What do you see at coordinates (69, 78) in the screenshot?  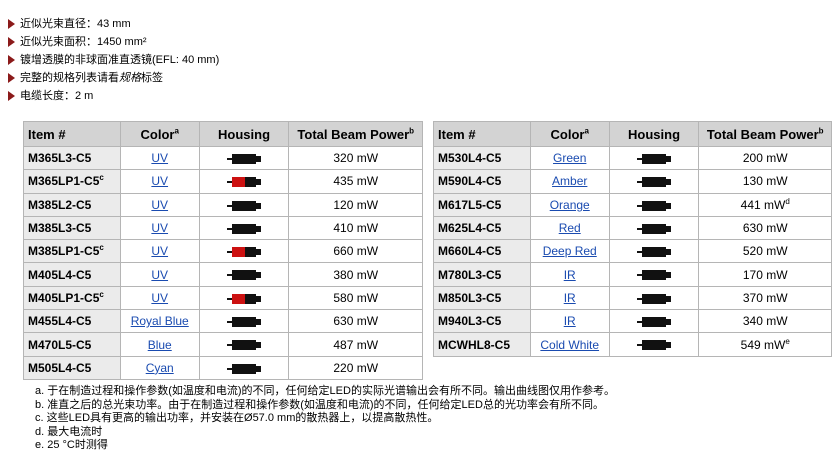 I see `feature-text-prefix: 完整的规格列表请看` at bounding box center [69, 78].